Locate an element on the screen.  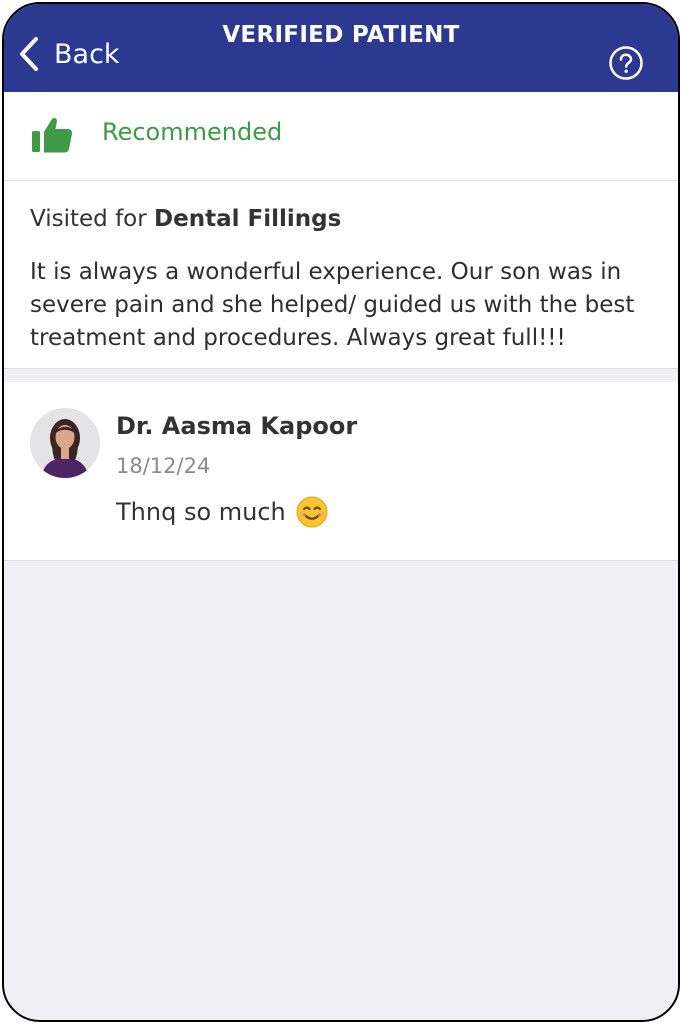
avatar is located at coordinates (65, 443).